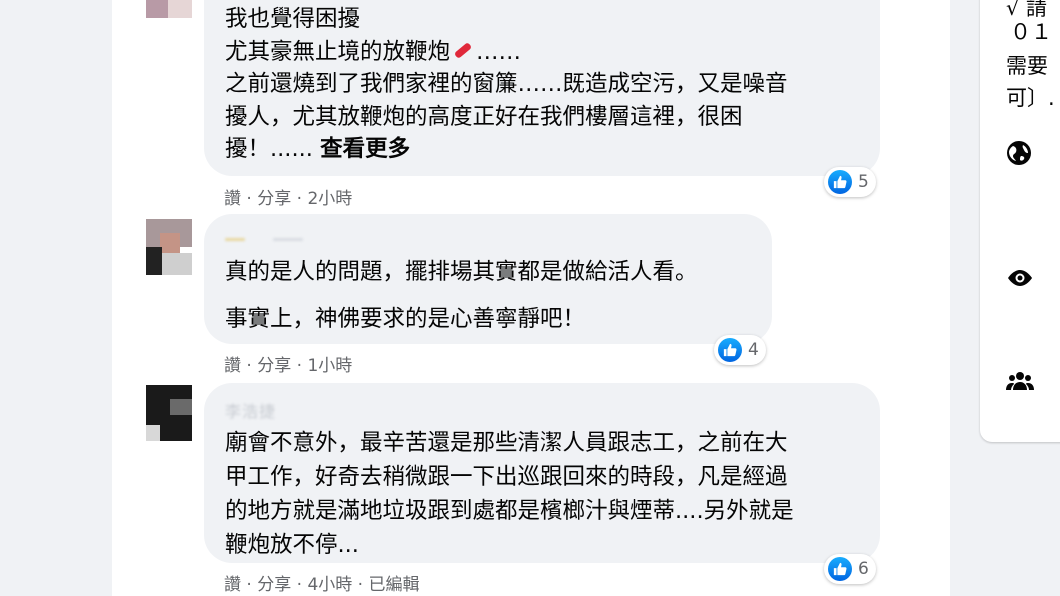 The image size is (1060, 596). Describe the element at coordinates (463, 50) in the screenshot. I see `firecracker-emoji-icon` at that location.